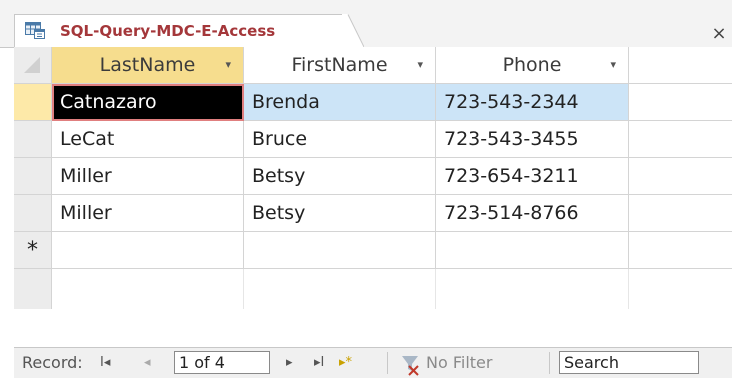 This screenshot has width=732, height=388. Describe the element at coordinates (532, 102) in the screenshot. I see `cell-phone: 723-543-2344` at that location.